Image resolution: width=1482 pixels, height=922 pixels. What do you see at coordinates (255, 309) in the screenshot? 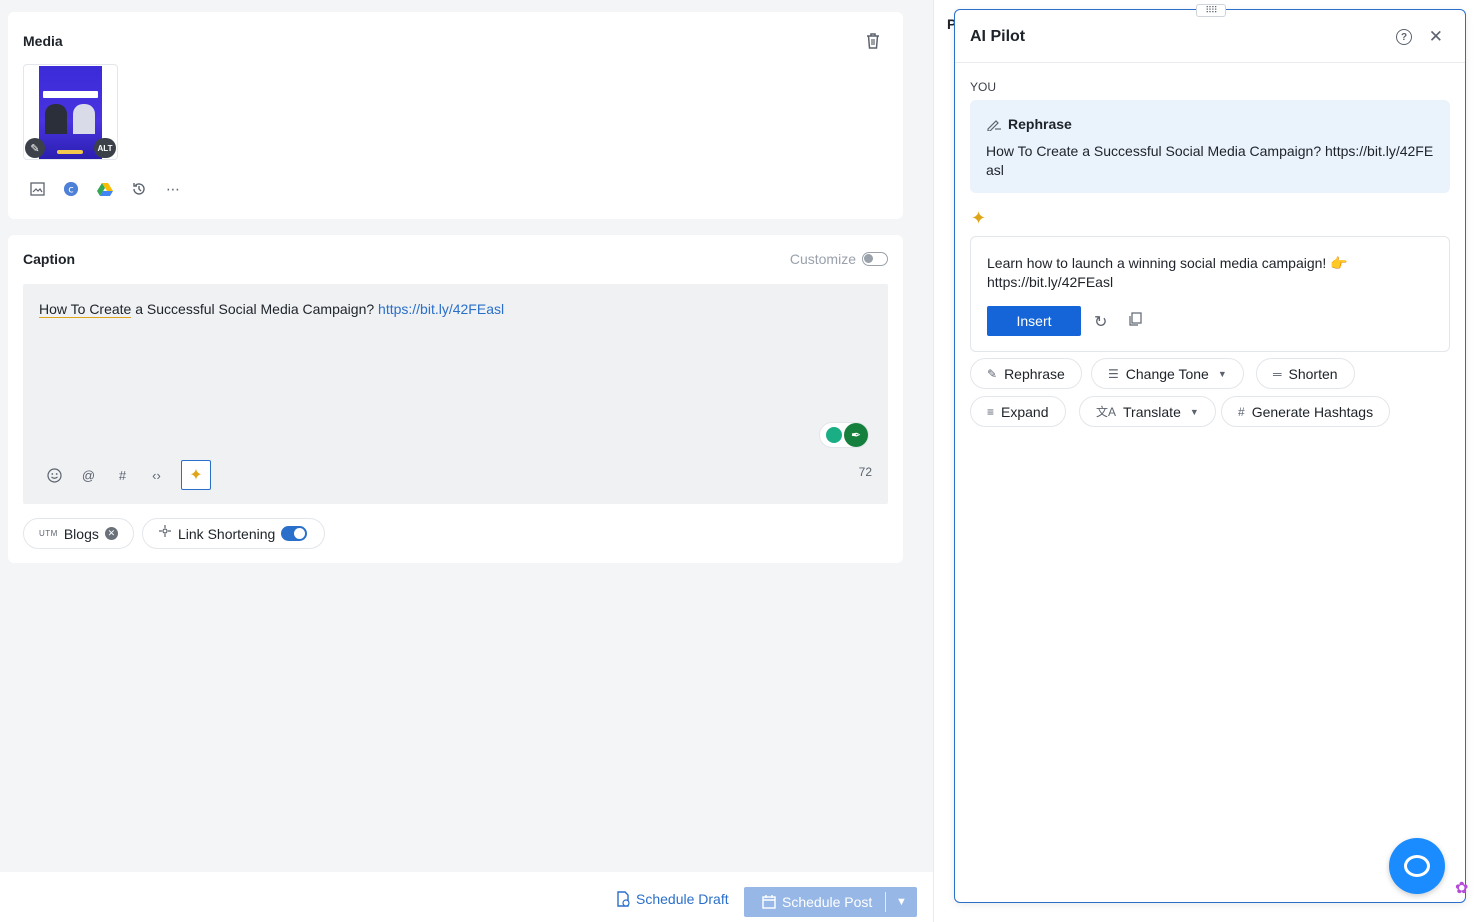
I see `caption-text-body: a Successful Social Media Campaign?` at bounding box center [255, 309].